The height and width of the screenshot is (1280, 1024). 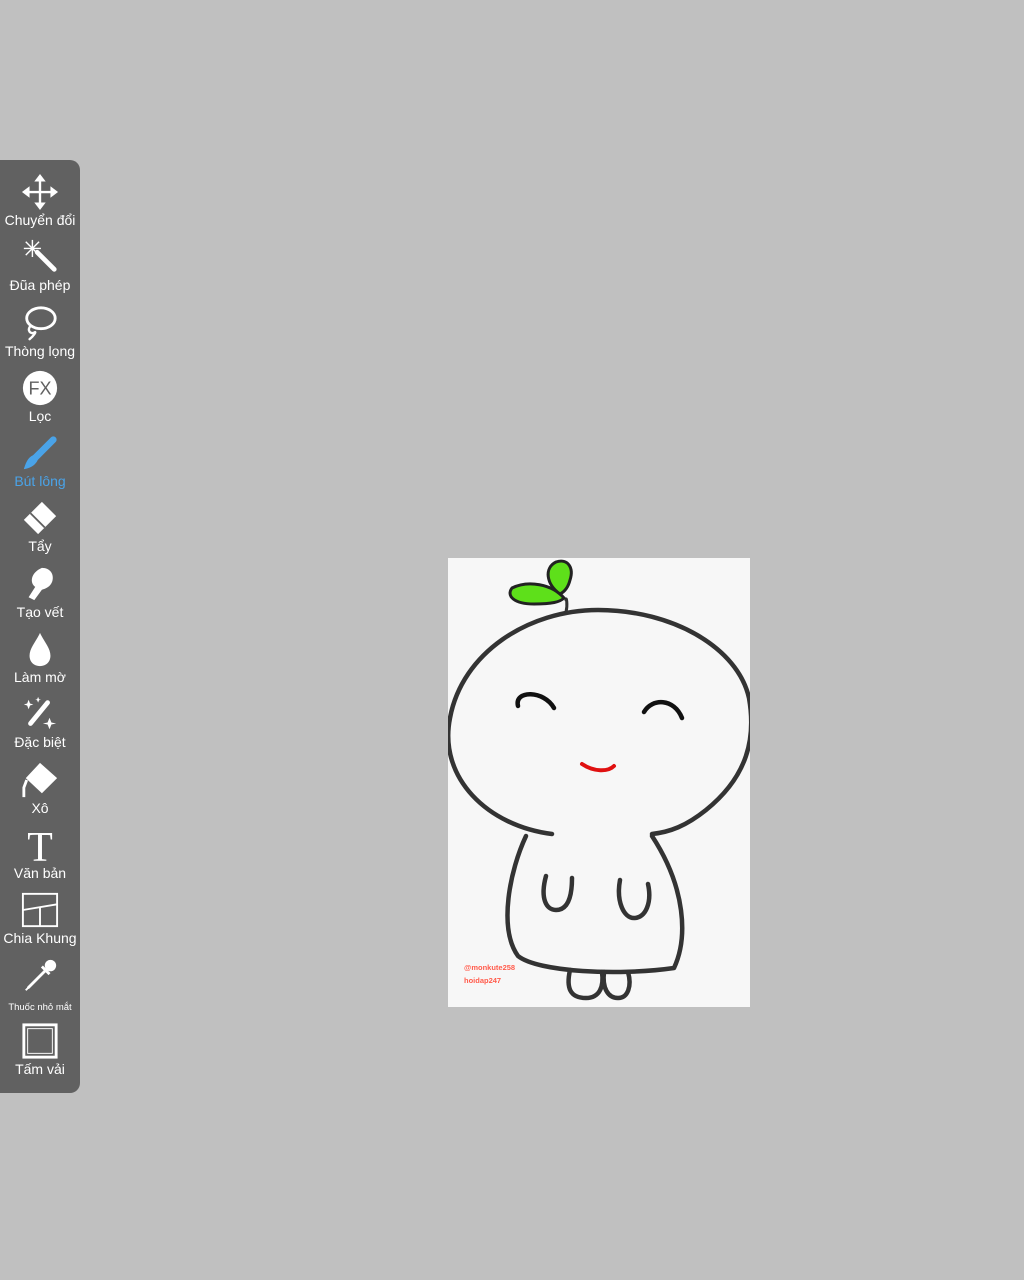 I want to click on tool-magic-wand: Đũa phép, so click(x=40, y=269).